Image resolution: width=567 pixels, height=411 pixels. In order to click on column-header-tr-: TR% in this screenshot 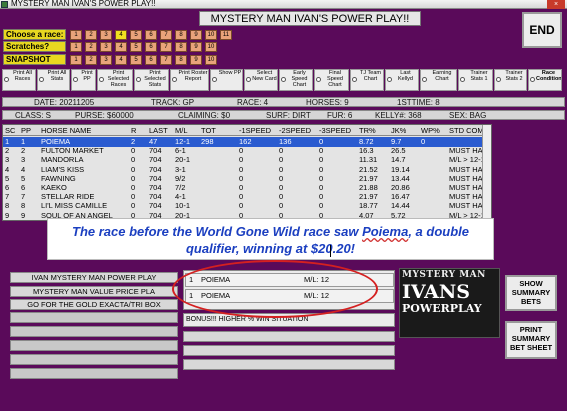, I will do `click(367, 131)`.